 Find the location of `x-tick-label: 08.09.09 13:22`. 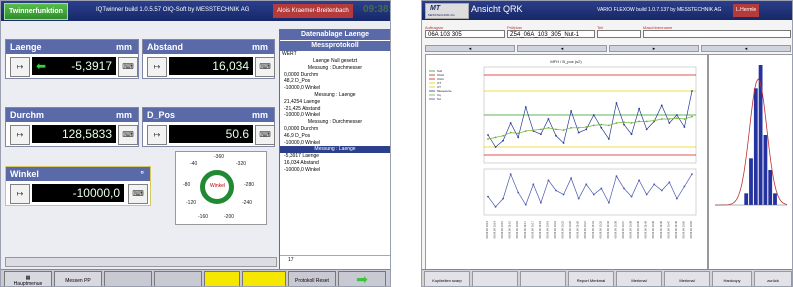

x-tick-label: 08.09.09 13:22 is located at coordinates (563, 229).